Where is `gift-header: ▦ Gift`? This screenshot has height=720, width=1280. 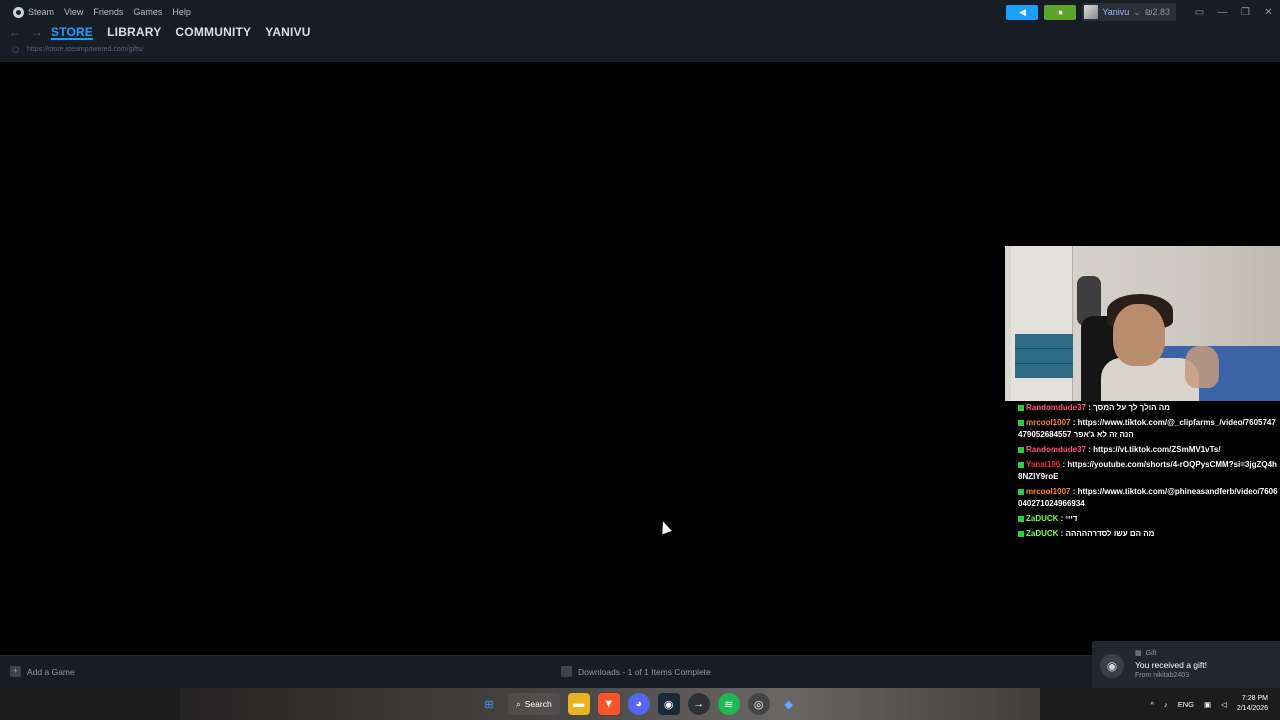 gift-header: ▦ Gift is located at coordinates (1146, 653).